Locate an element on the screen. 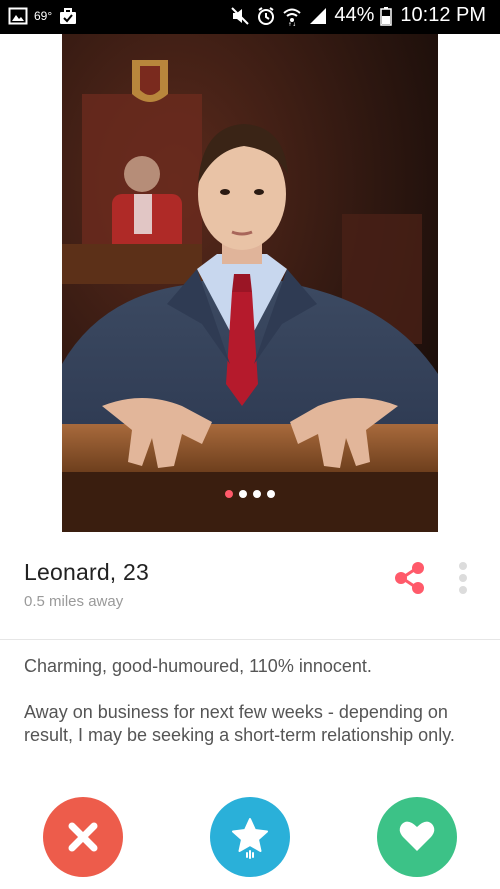 The image size is (500, 889). clock-text: 10:12 PM is located at coordinates (443, 15).